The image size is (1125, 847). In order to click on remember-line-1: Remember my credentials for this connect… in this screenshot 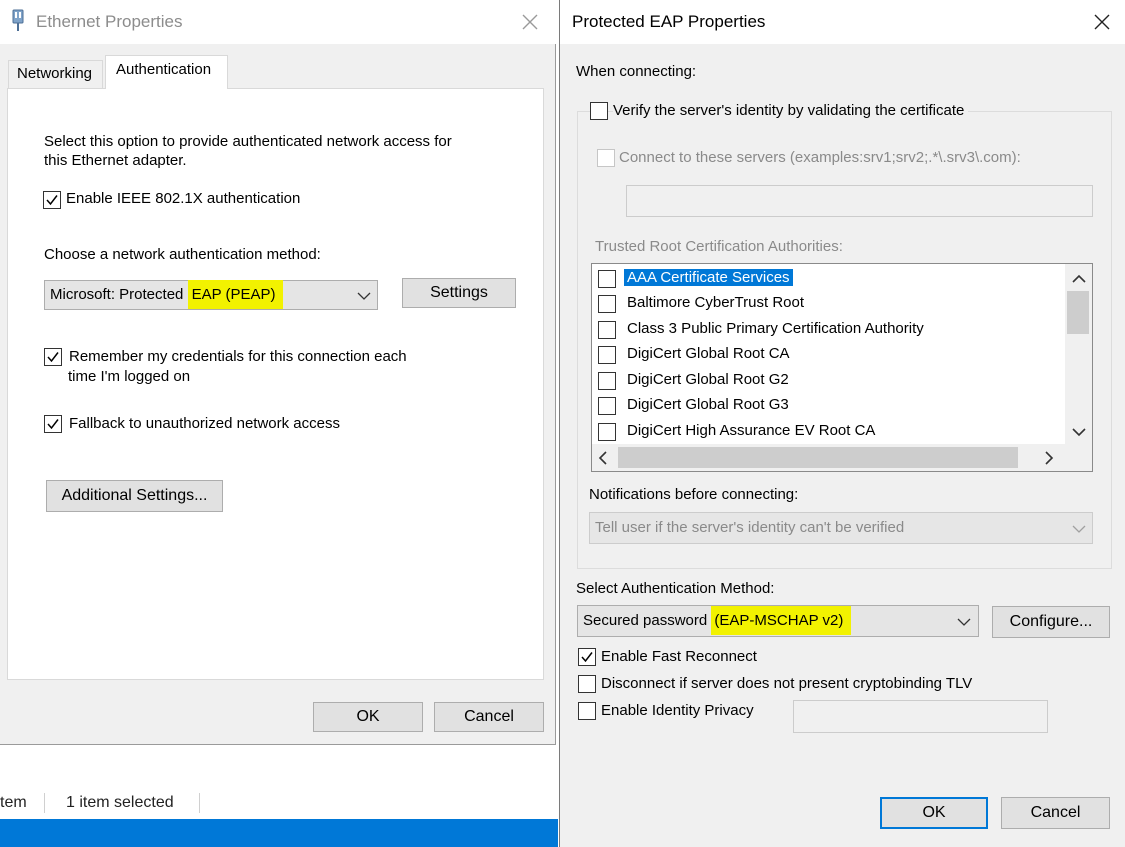, I will do `click(238, 356)`.